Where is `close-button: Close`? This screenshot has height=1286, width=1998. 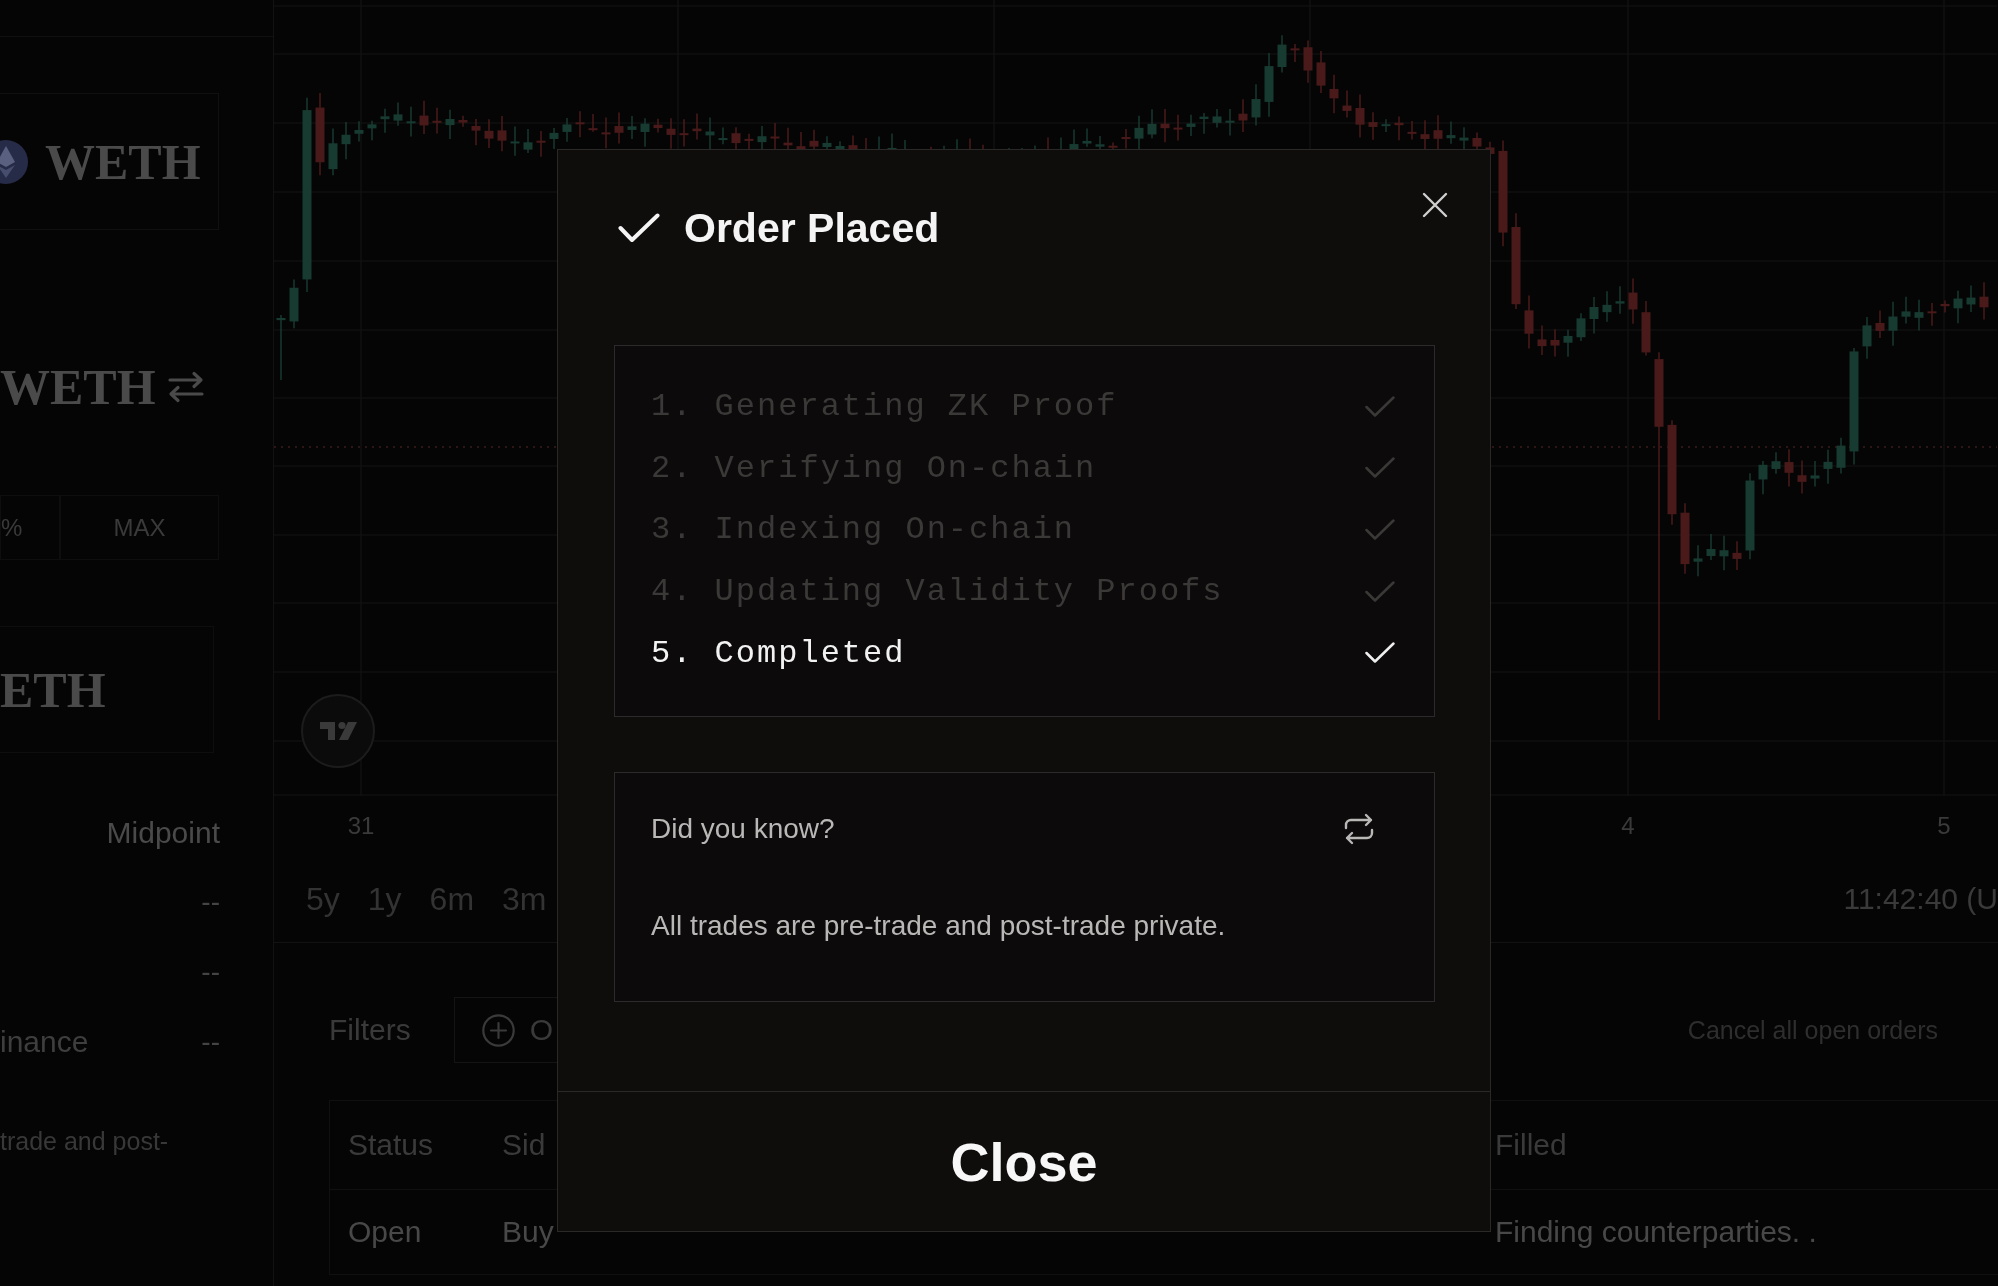 close-button: Close is located at coordinates (1024, 1161).